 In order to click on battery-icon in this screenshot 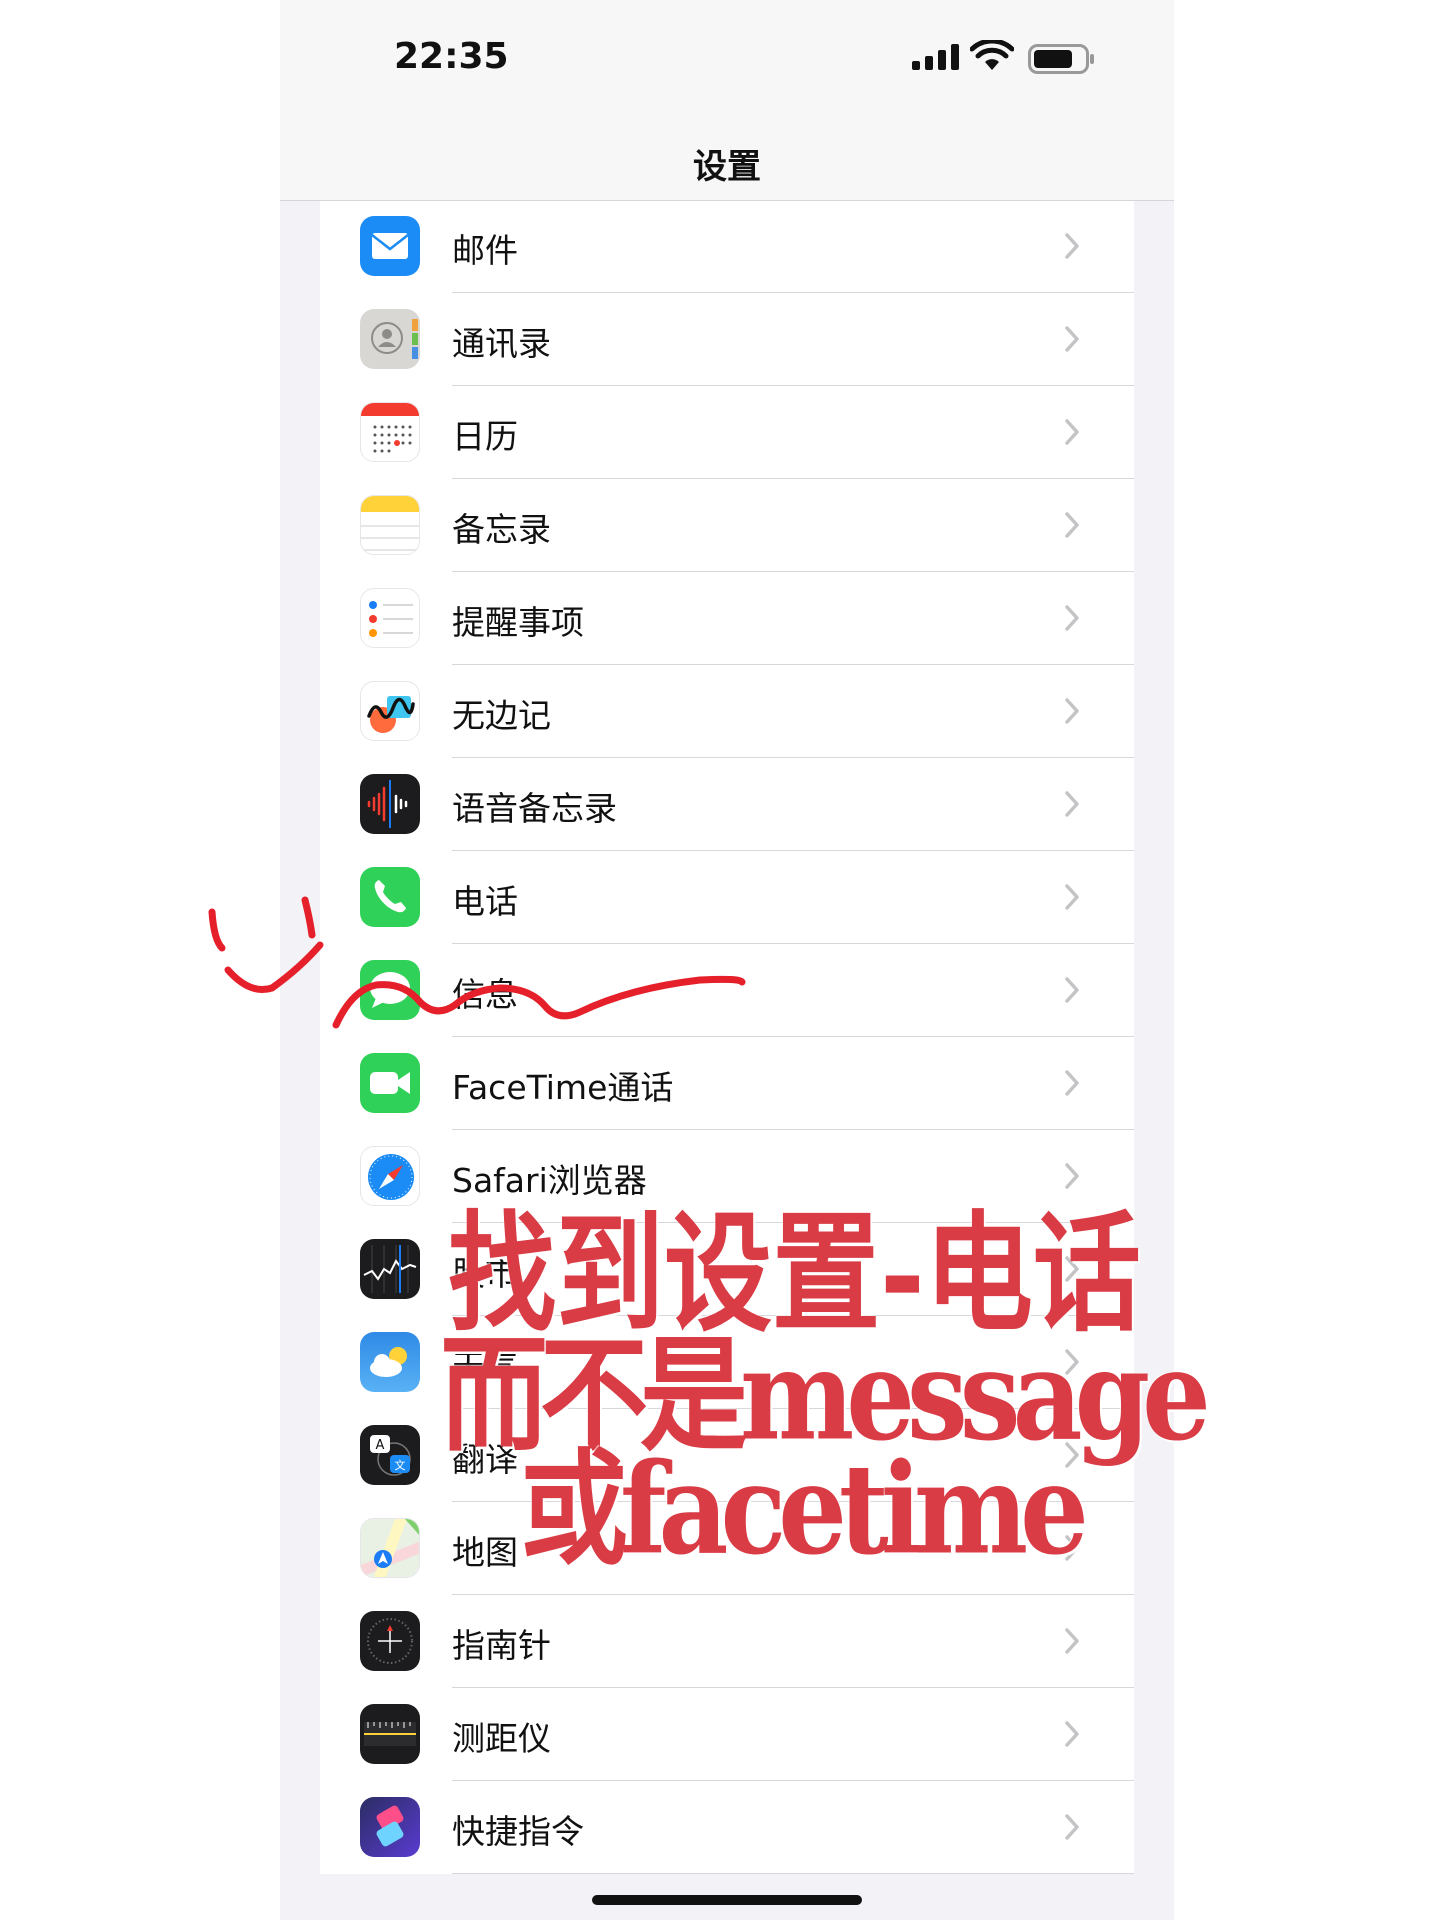, I will do `click(1062, 61)`.